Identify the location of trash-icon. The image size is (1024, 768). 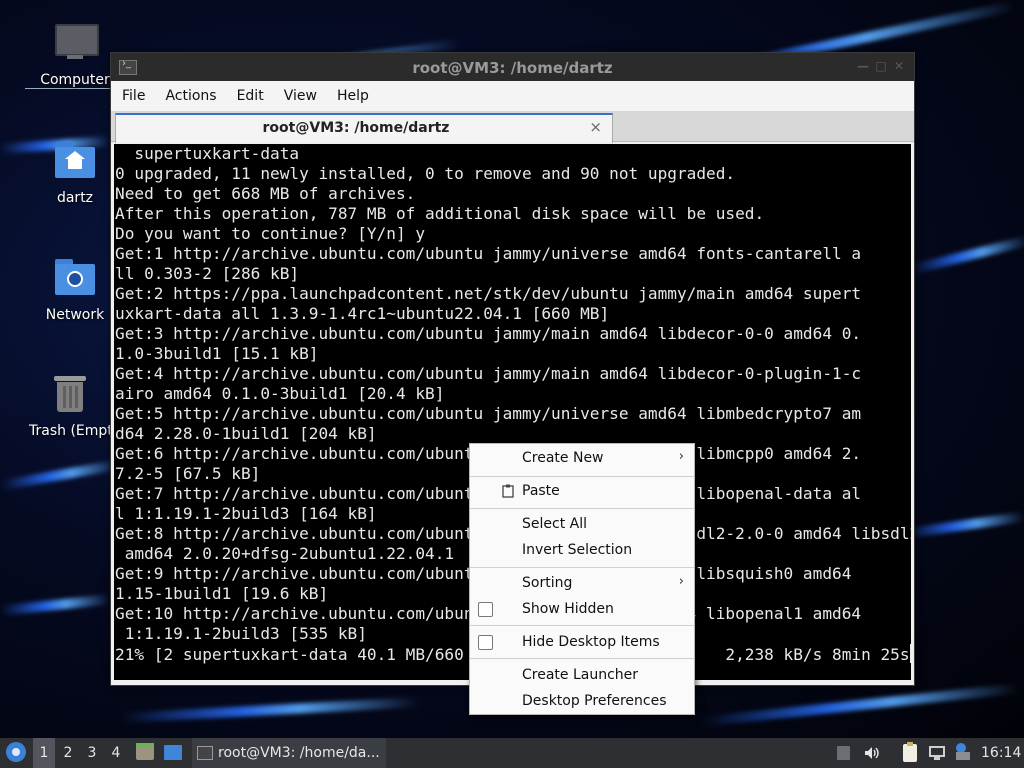
(70, 395).